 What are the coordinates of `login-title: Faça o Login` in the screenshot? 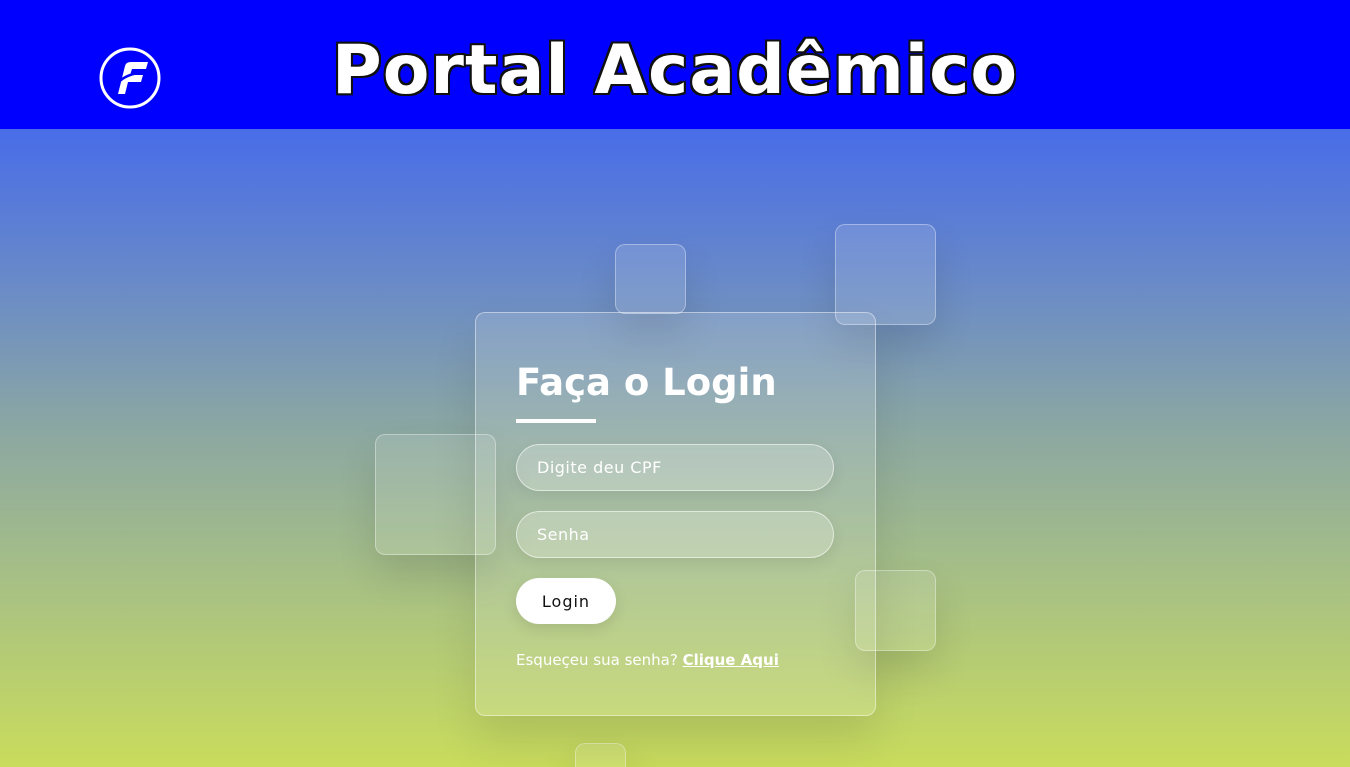 It's located at (646, 382).